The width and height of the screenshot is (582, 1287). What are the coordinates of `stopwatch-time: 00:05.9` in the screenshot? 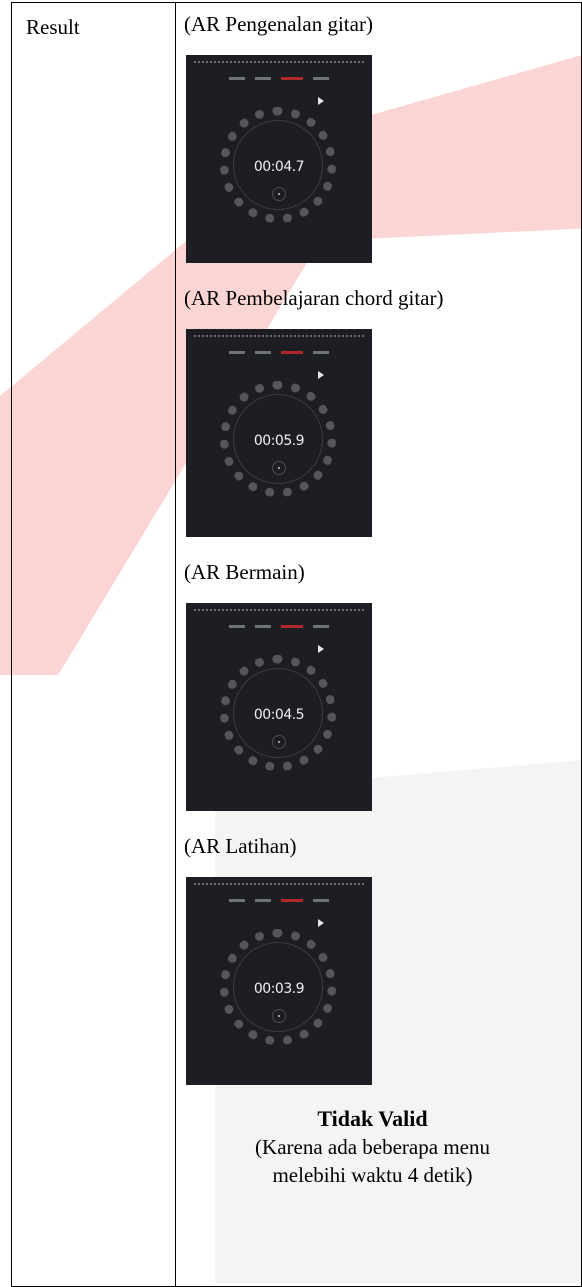 It's located at (279, 441).